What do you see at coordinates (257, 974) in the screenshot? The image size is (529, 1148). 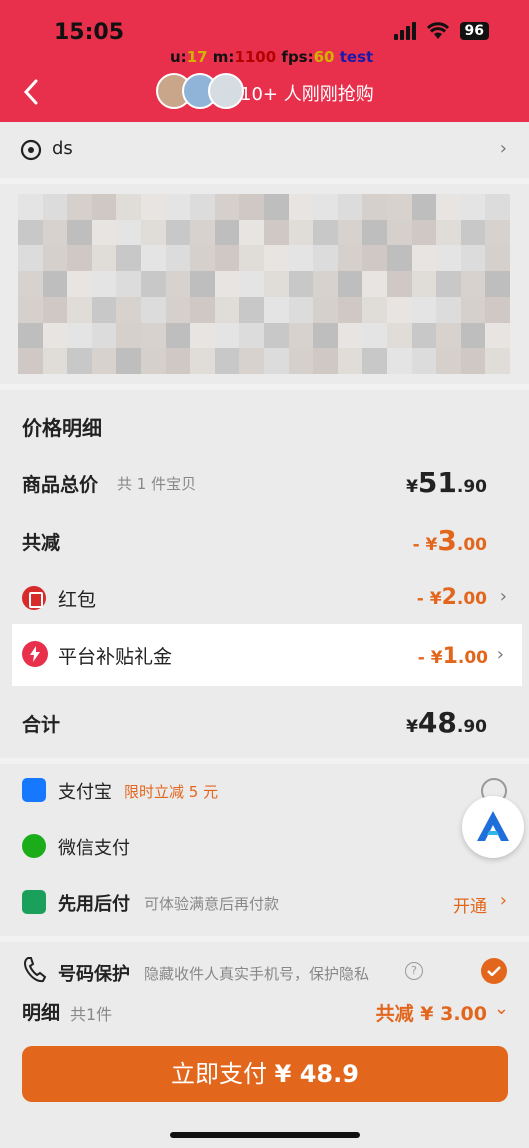 I see `number-protection-desc: 隐藏收件人真实手机号，保护隐私` at bounding box center [257, 974].